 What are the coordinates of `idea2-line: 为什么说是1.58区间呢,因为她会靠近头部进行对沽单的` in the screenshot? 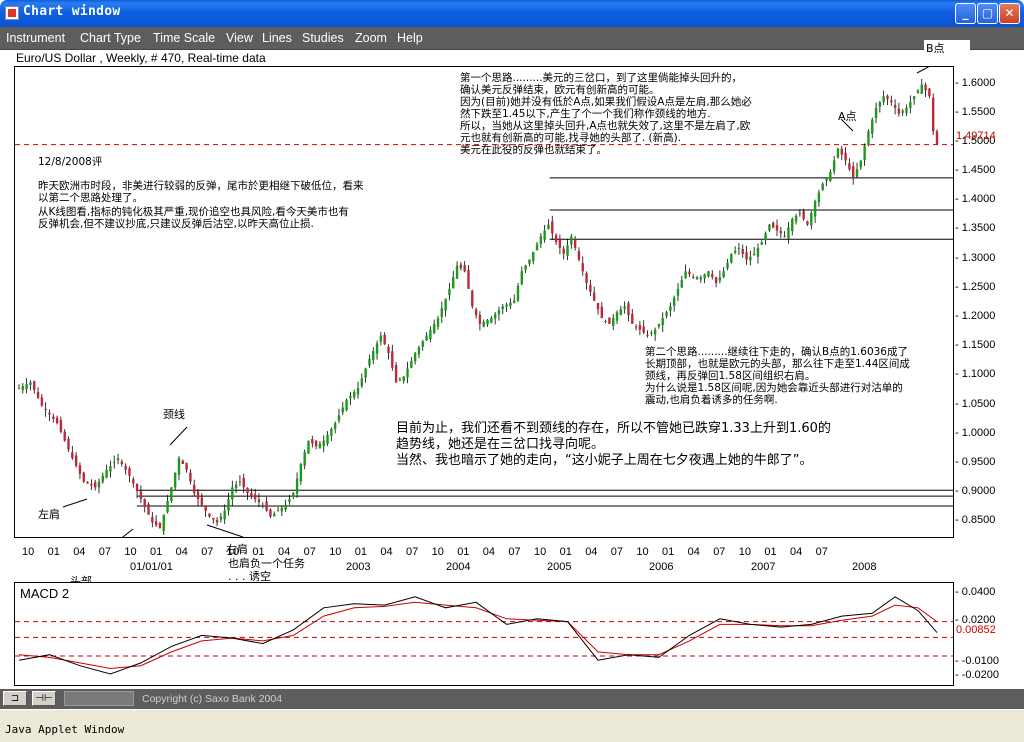 It's located at (774, 388).